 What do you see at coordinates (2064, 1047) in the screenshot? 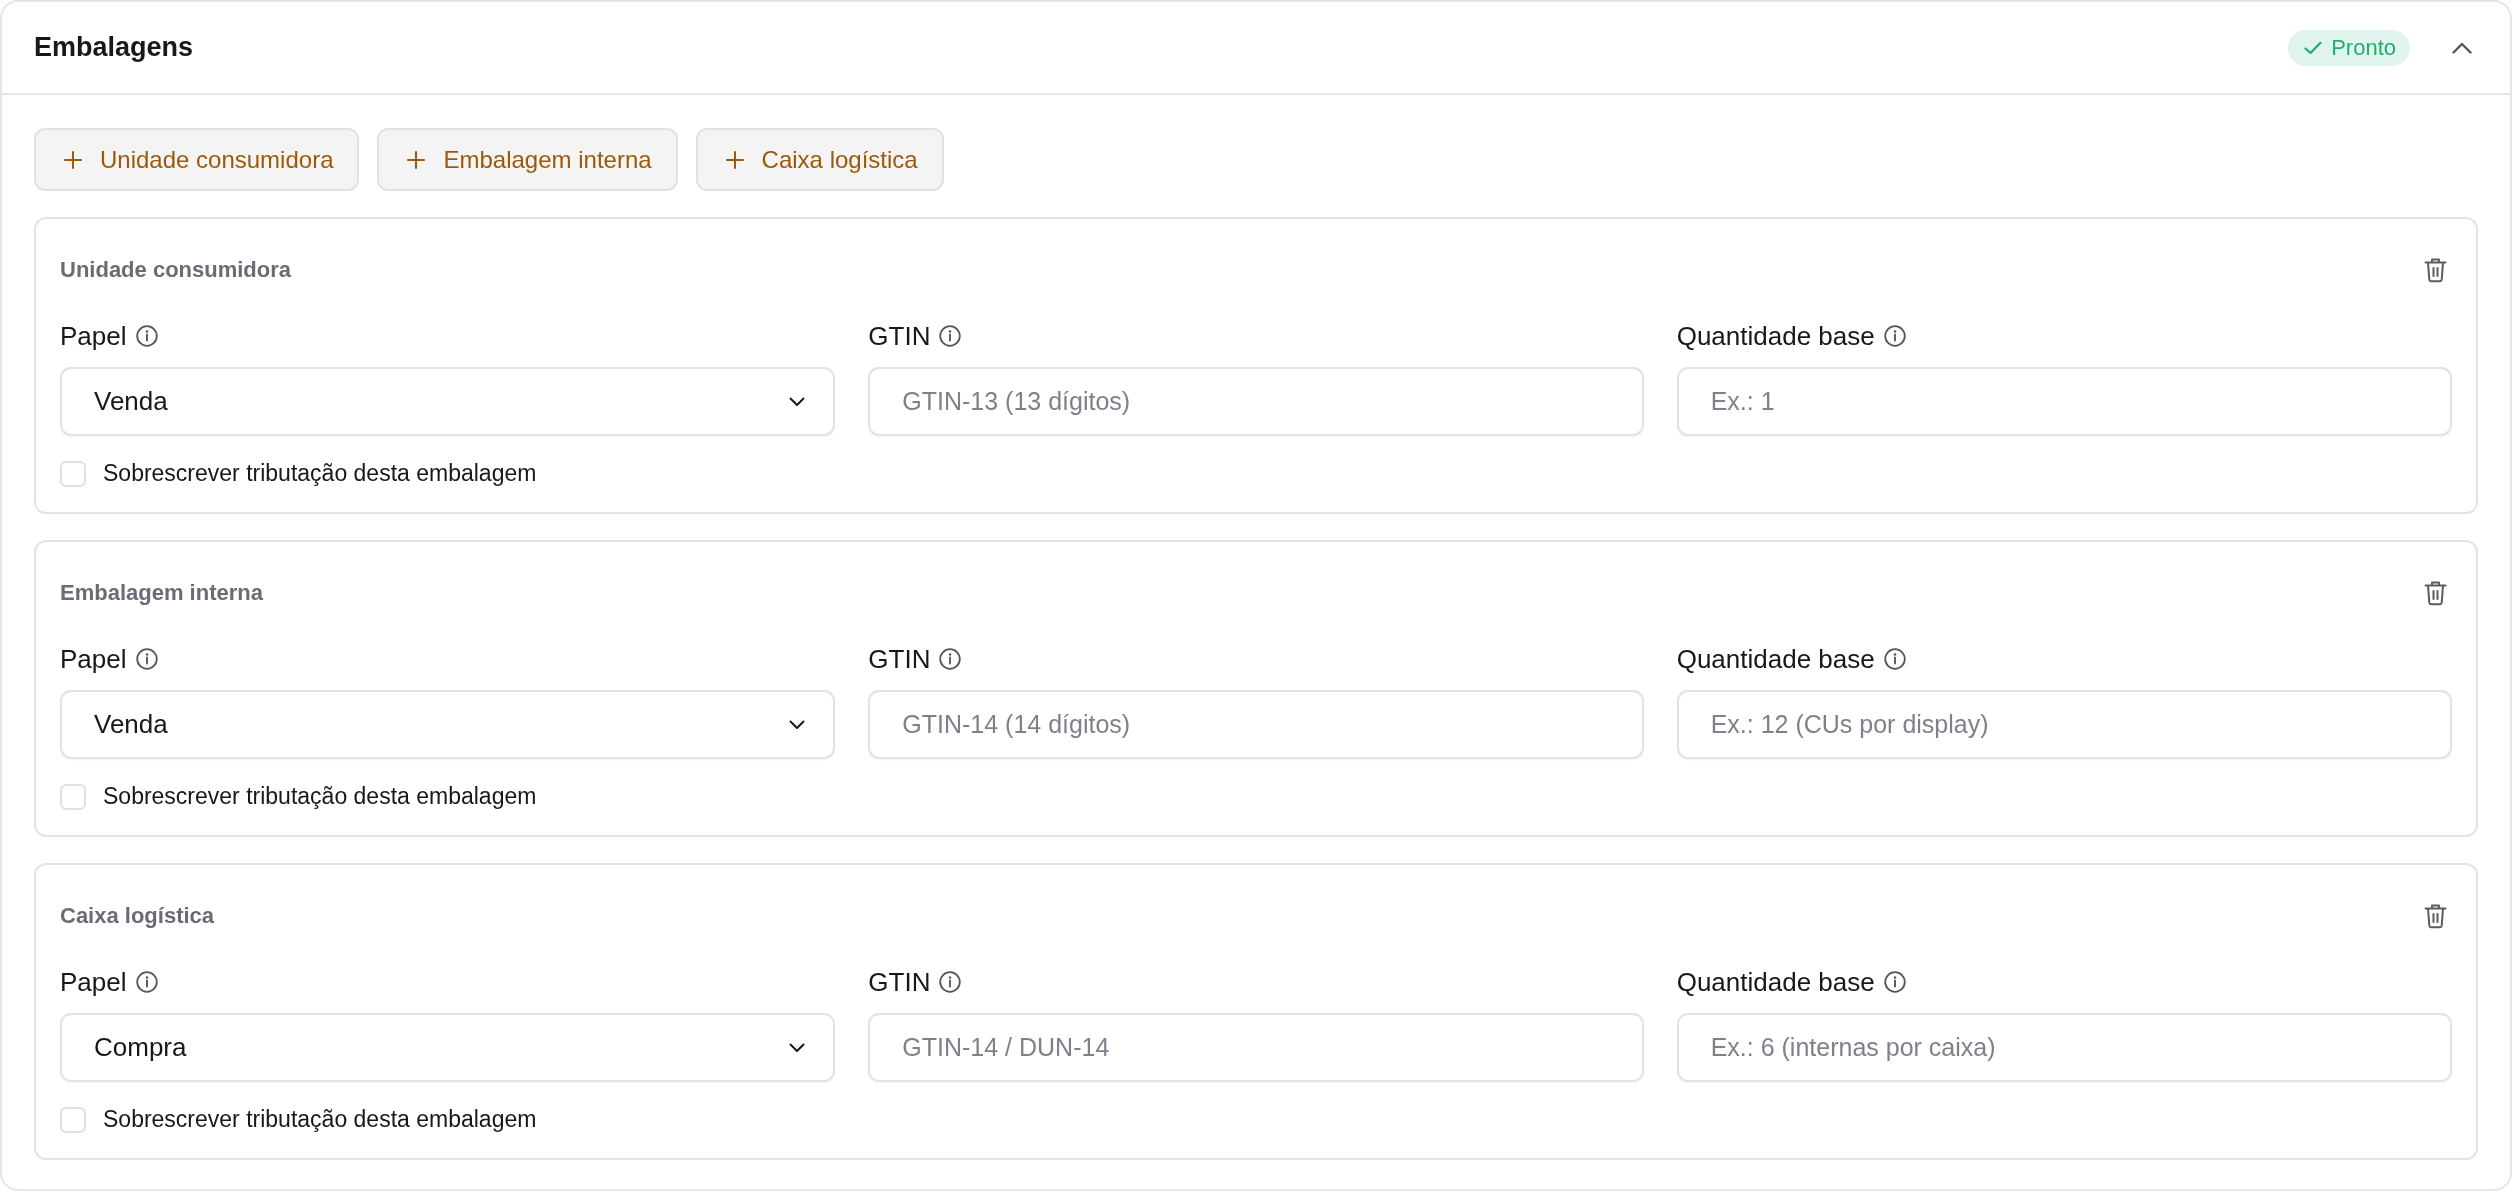
I see `input-field: Ex.: 6 (internas por caixa)` at bounding box center [2064, 1047].